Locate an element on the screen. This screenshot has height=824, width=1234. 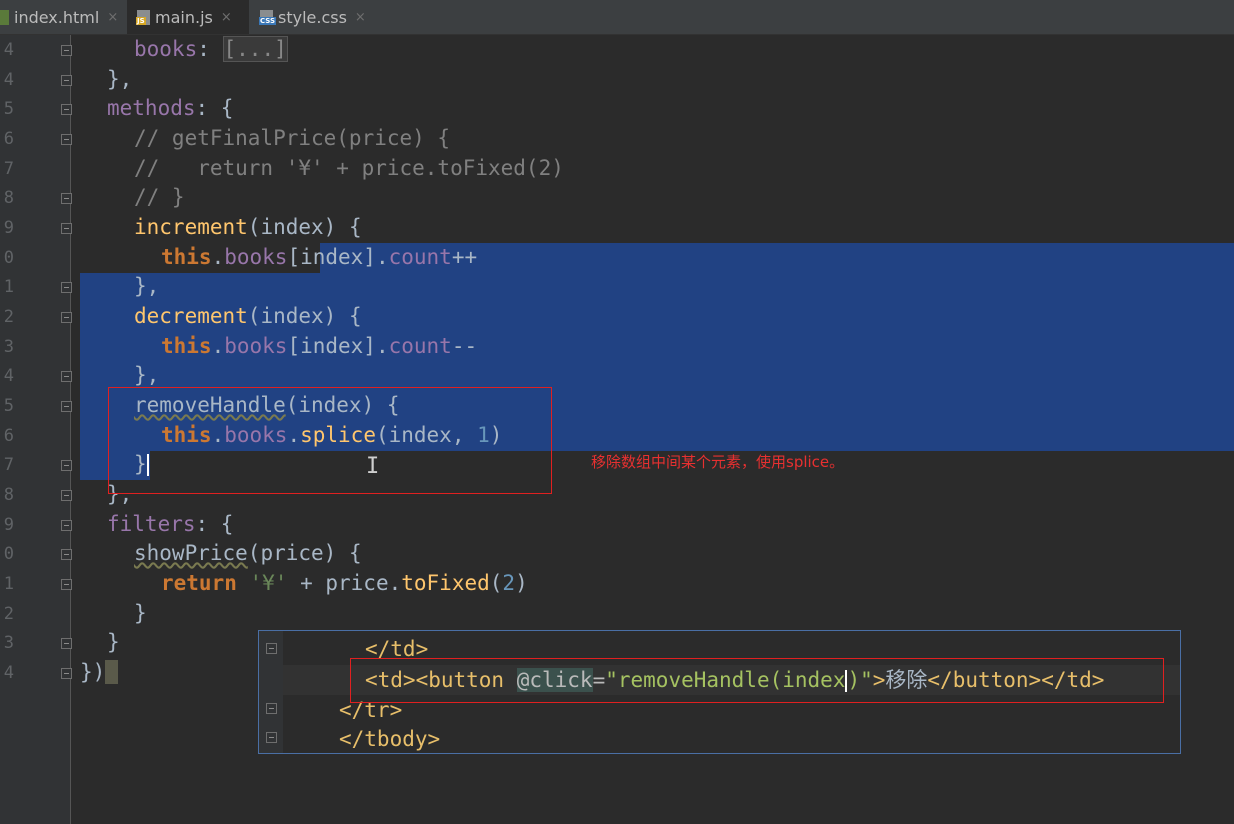
code-line: filters: { is located at coordinates (170, 524).